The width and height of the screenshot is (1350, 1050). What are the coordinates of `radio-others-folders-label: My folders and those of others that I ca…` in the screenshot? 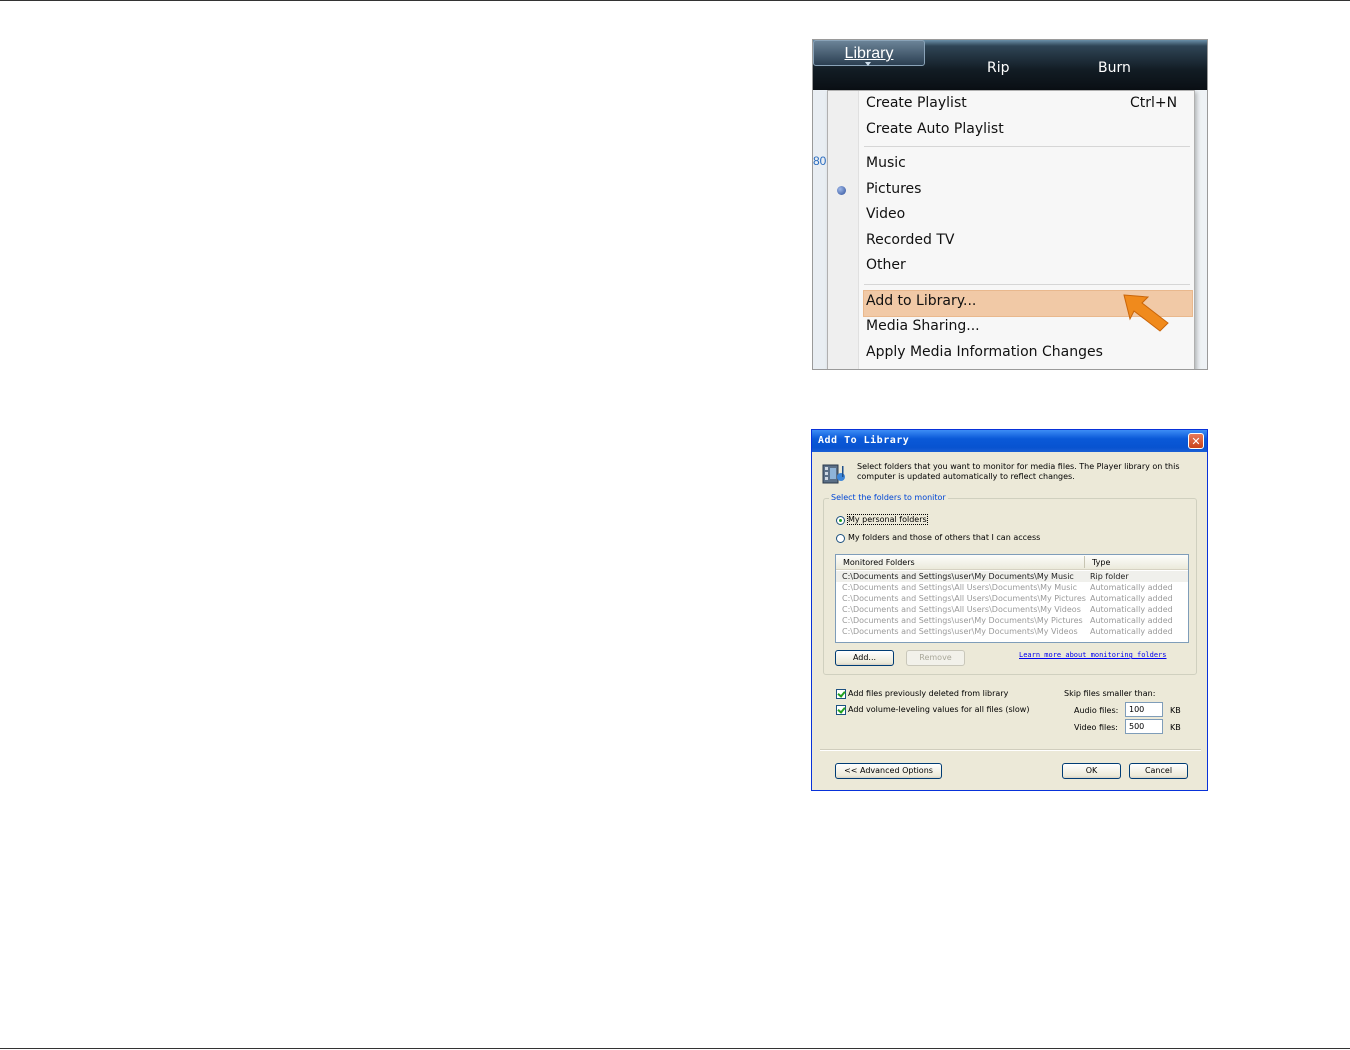 It's located at (944, 537).